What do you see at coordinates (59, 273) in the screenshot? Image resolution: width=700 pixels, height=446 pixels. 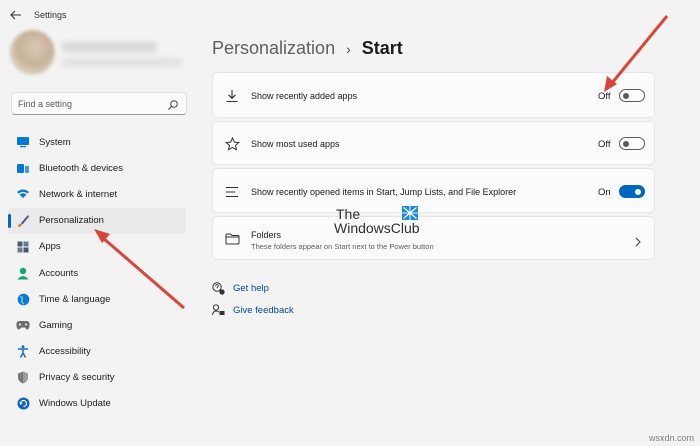 I see `sidebar-item-label: Accounts` at bounding box center [59, 273].